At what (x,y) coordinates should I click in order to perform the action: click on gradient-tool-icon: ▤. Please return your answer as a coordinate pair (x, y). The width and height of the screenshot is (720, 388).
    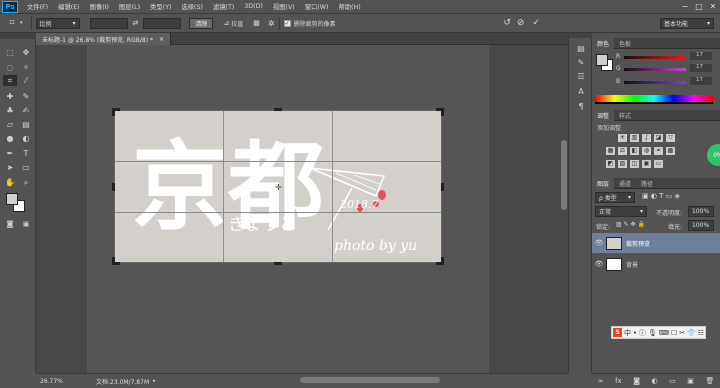
    Looking at the image, I should click on (26, 124).